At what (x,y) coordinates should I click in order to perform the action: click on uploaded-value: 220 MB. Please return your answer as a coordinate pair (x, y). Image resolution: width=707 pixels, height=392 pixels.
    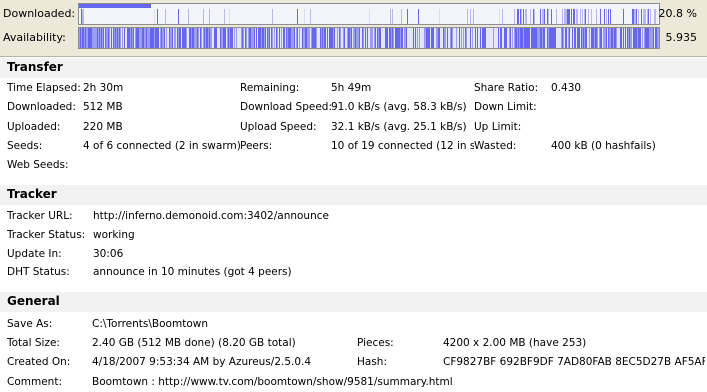
    Looking at the image, I should click on (103, 127).